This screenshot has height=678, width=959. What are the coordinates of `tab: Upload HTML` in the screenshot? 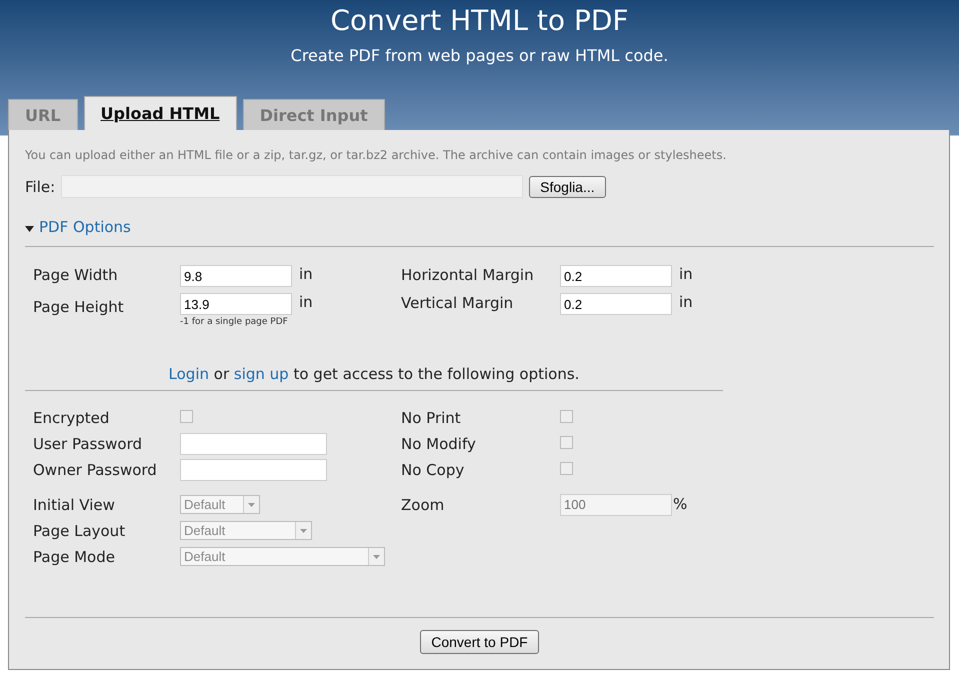 It's located at (160, 113).